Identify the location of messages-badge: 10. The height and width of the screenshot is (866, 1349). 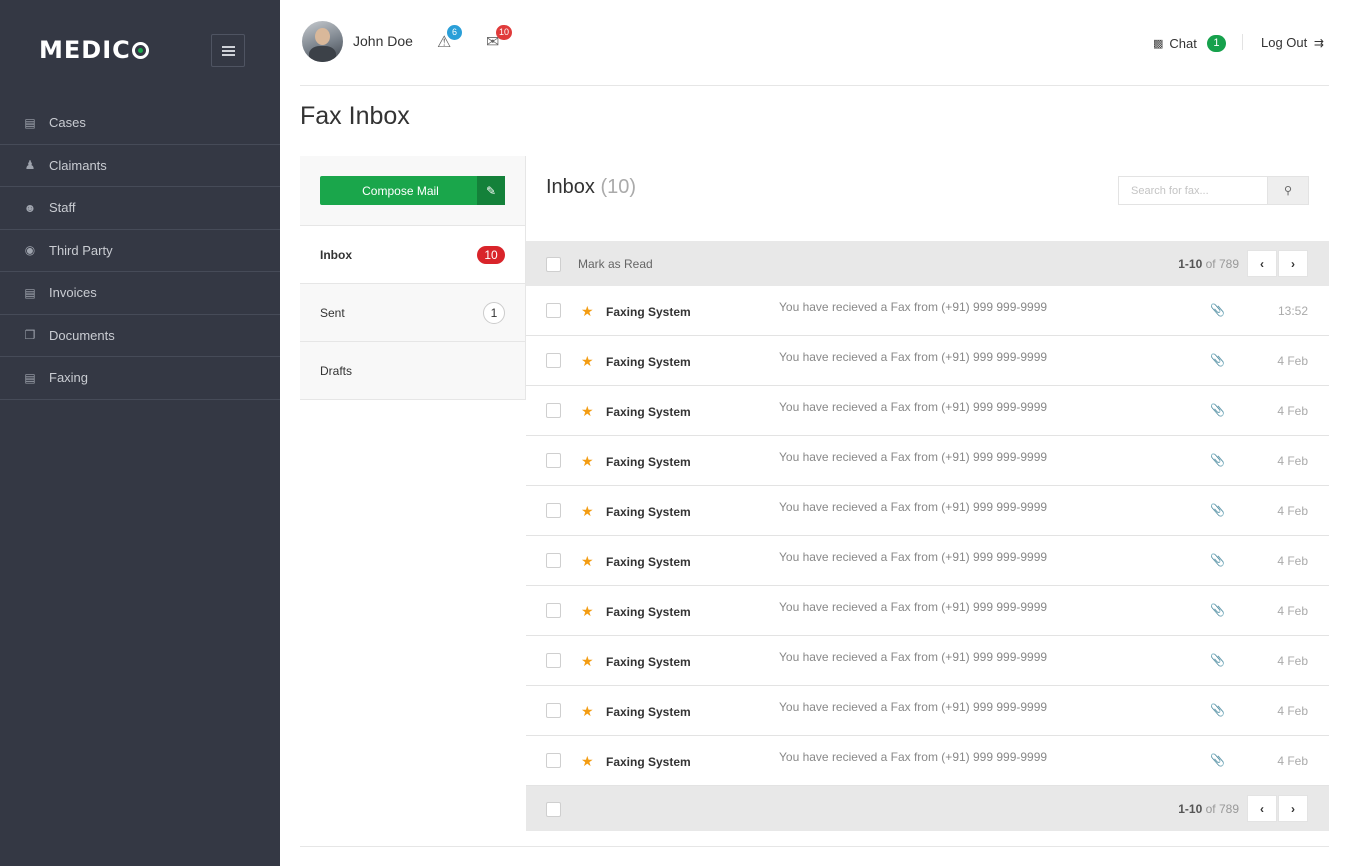
(504, 32).